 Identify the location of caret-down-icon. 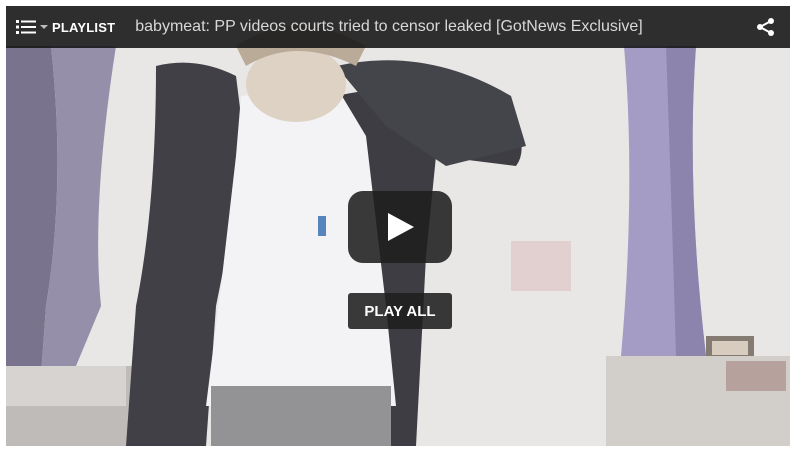
(44, 27).